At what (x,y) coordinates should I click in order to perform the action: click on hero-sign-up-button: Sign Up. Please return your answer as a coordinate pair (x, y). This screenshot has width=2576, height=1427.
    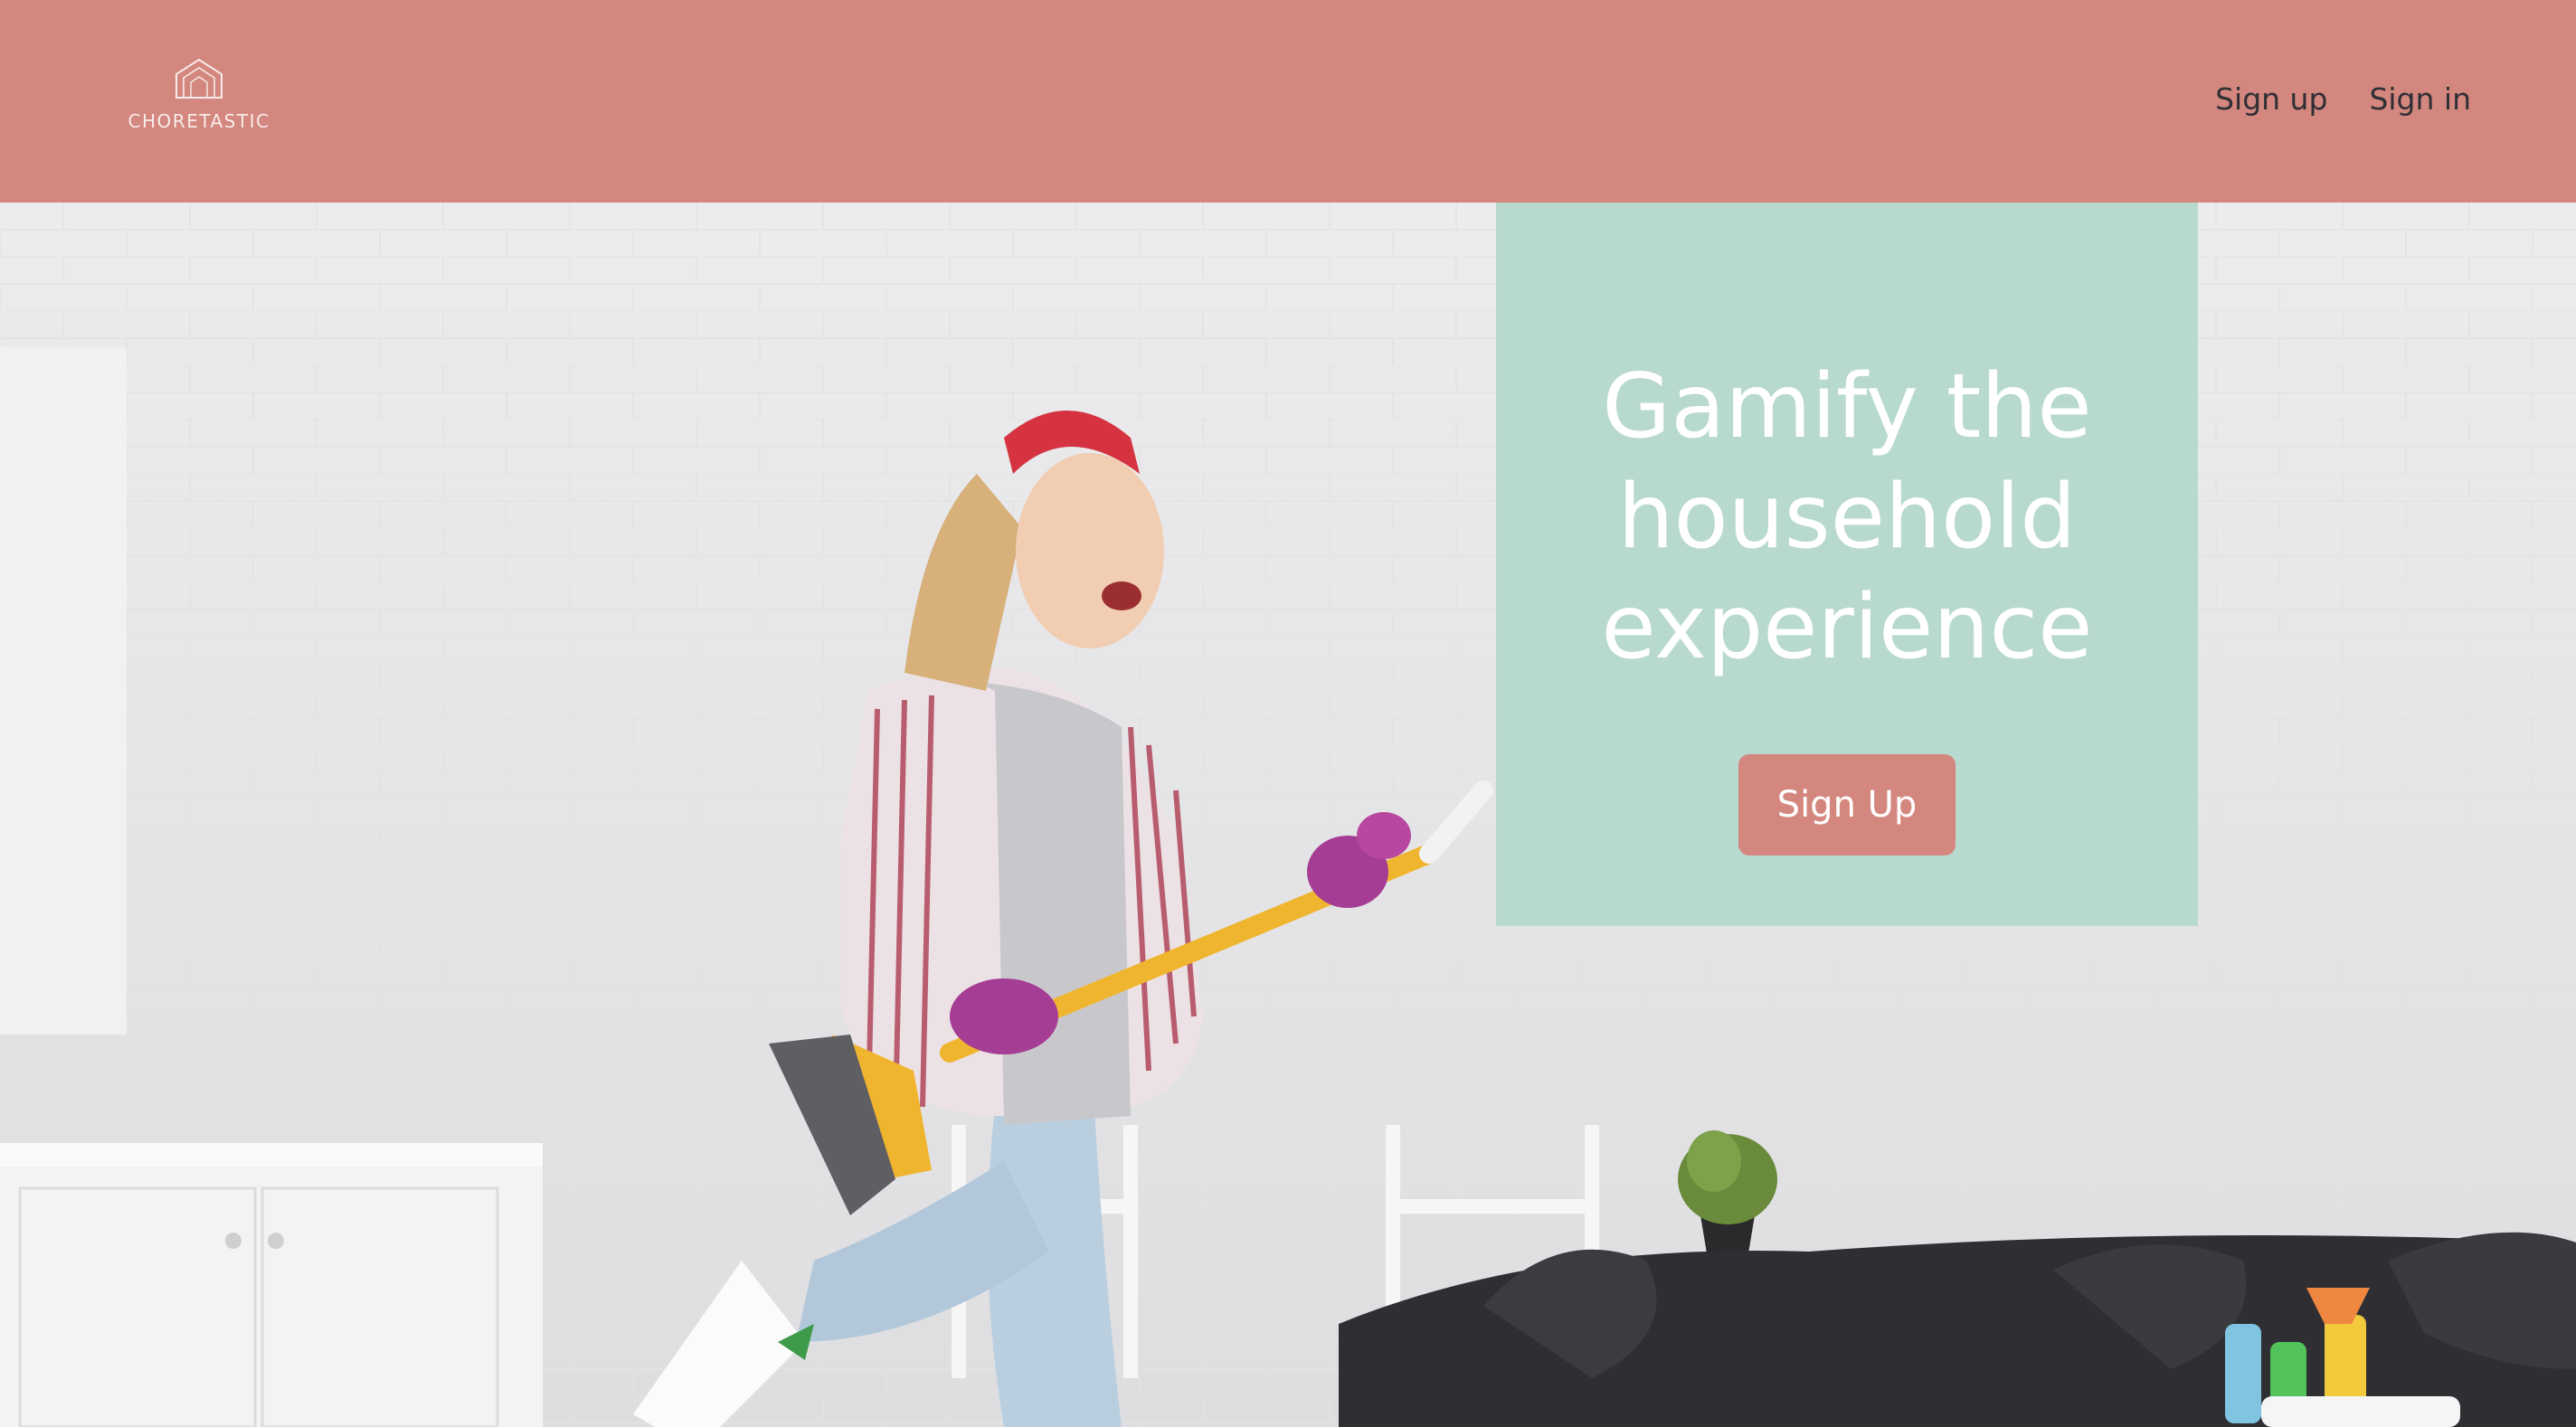
    Looking at the image, I should click on (1847, 805).